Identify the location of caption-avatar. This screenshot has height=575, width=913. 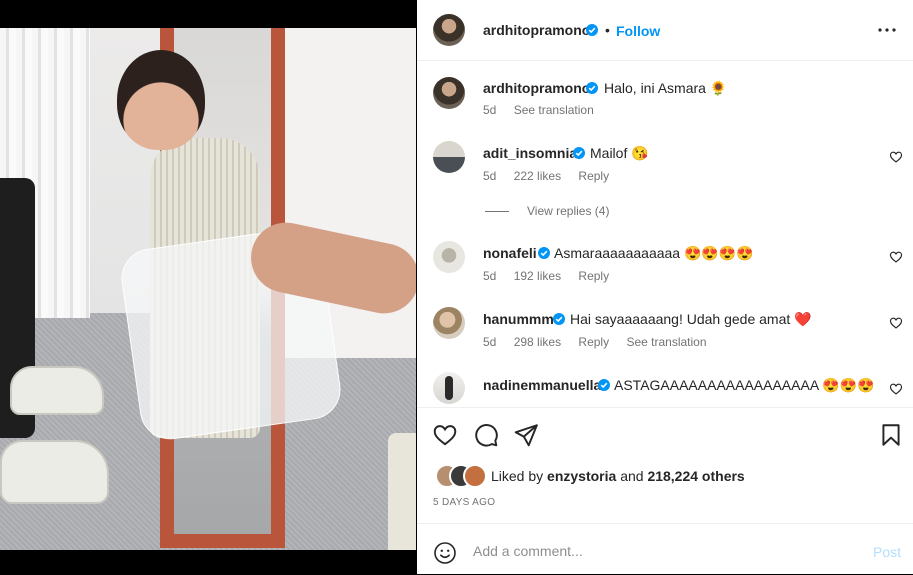
(449, 93).